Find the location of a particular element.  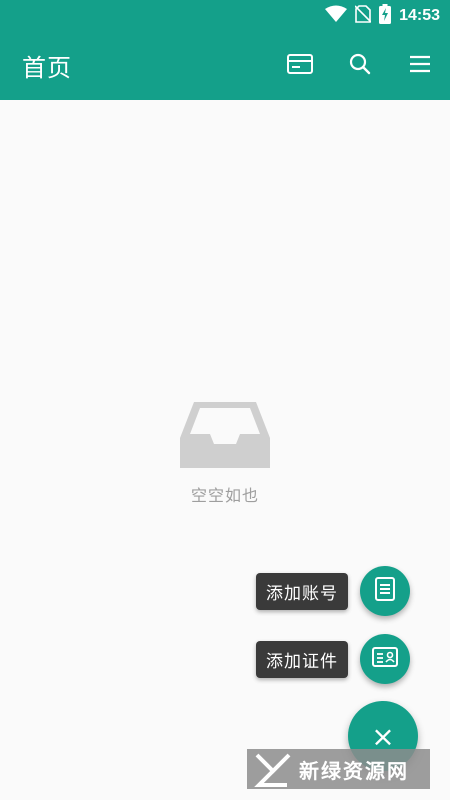

fab-add-certificate-row: 添加证件 is located at coordinates (333, 659).